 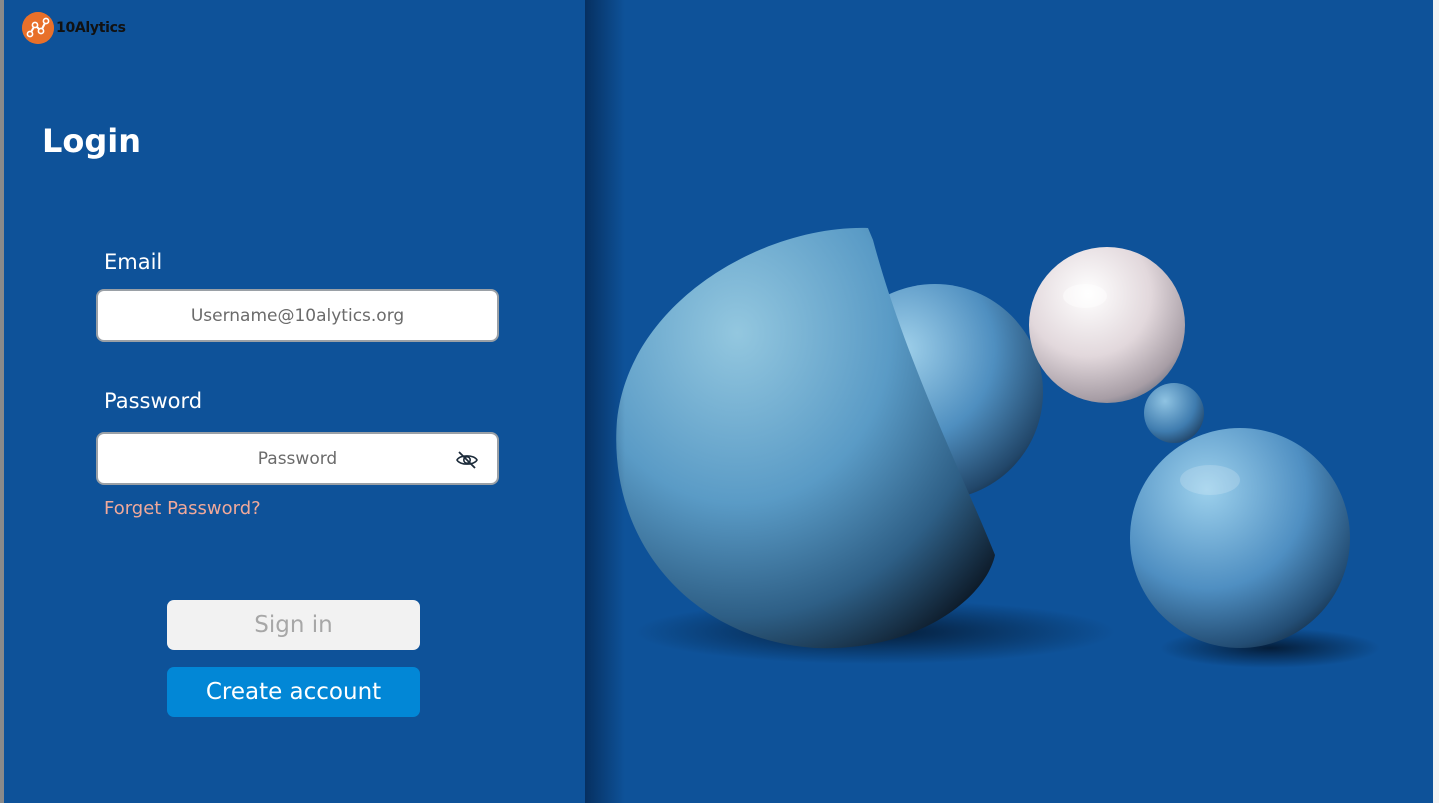 What do you see at coordinates (153, 401) in the screenshot?
I see `password-label: Password` at bounding box center [153, 401].